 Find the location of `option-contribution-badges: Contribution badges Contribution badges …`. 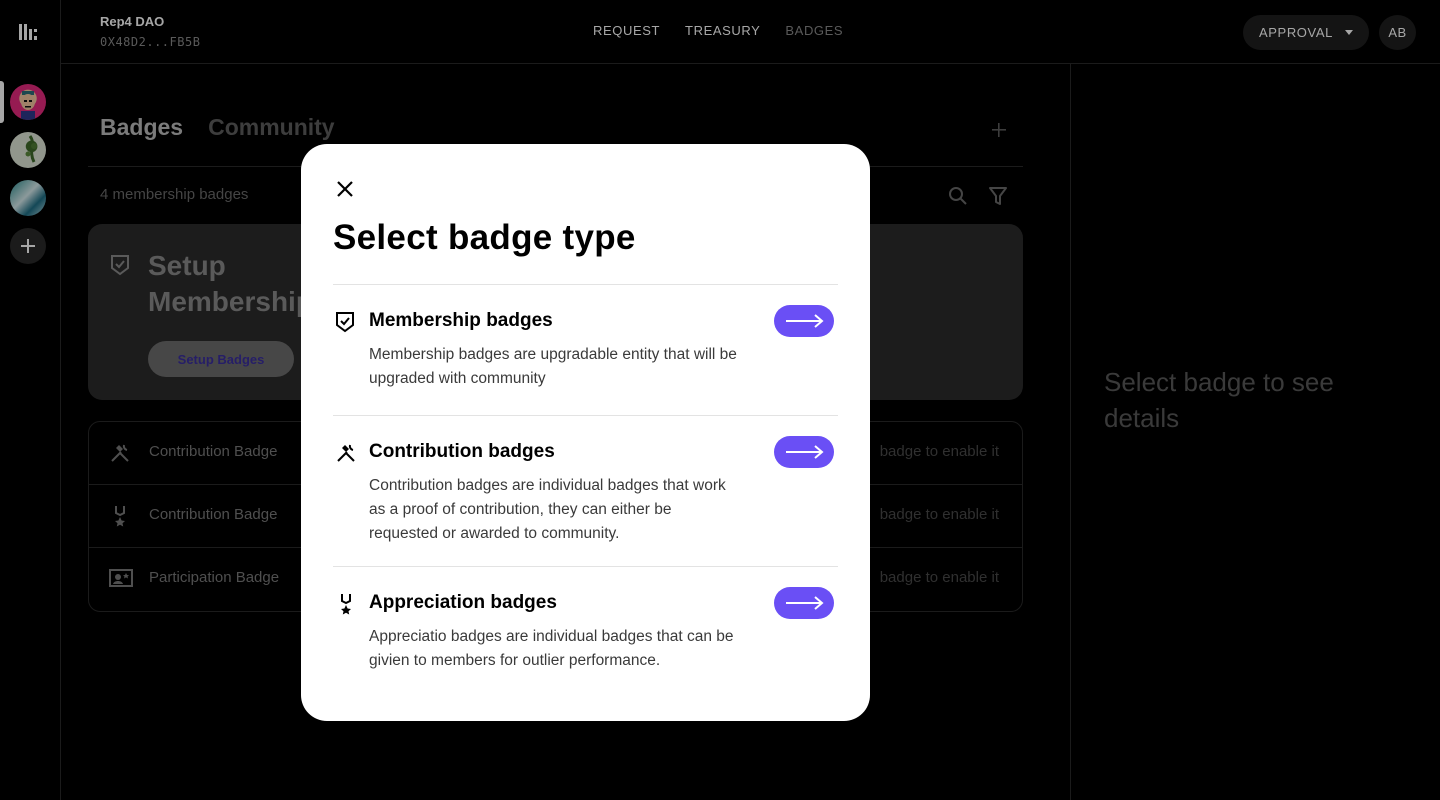

option-contribution-badges: Contribution badges Contribution badges … is located at coordinates (585, 490).